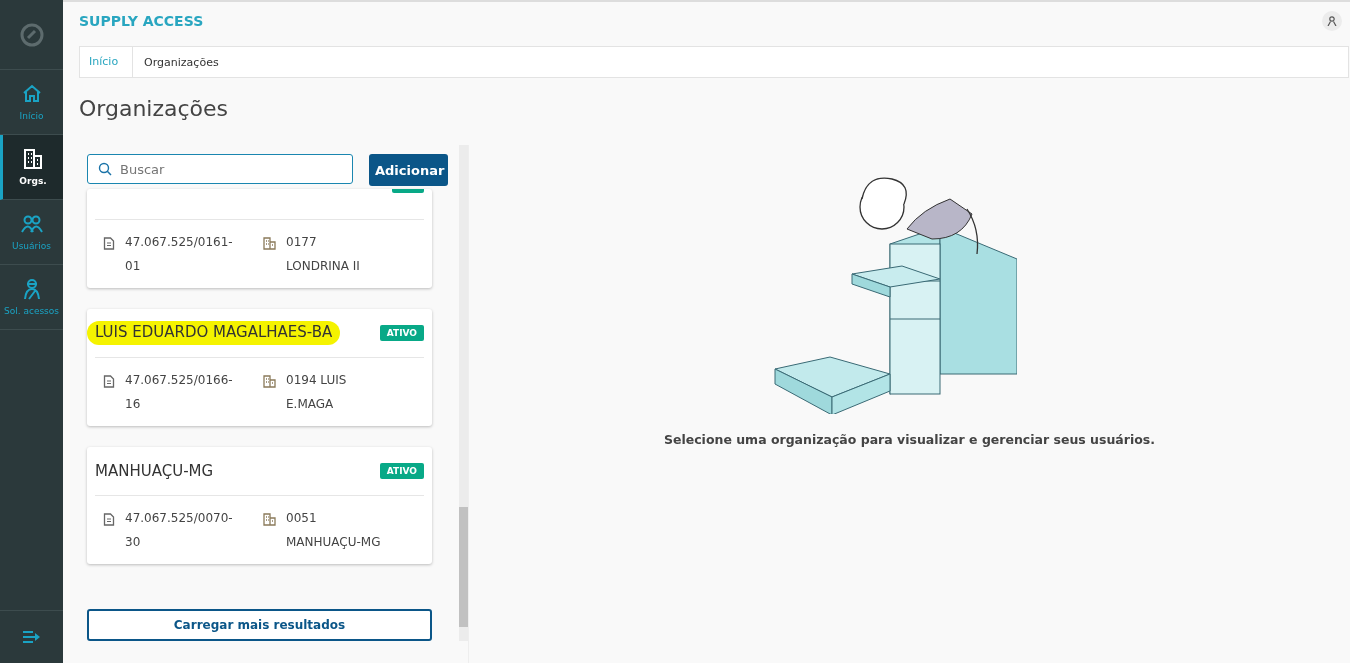 Image resolution: width=1350 pixels, height=663 pixels. I want to click on add-button: Adicionar, so click(408, 170).